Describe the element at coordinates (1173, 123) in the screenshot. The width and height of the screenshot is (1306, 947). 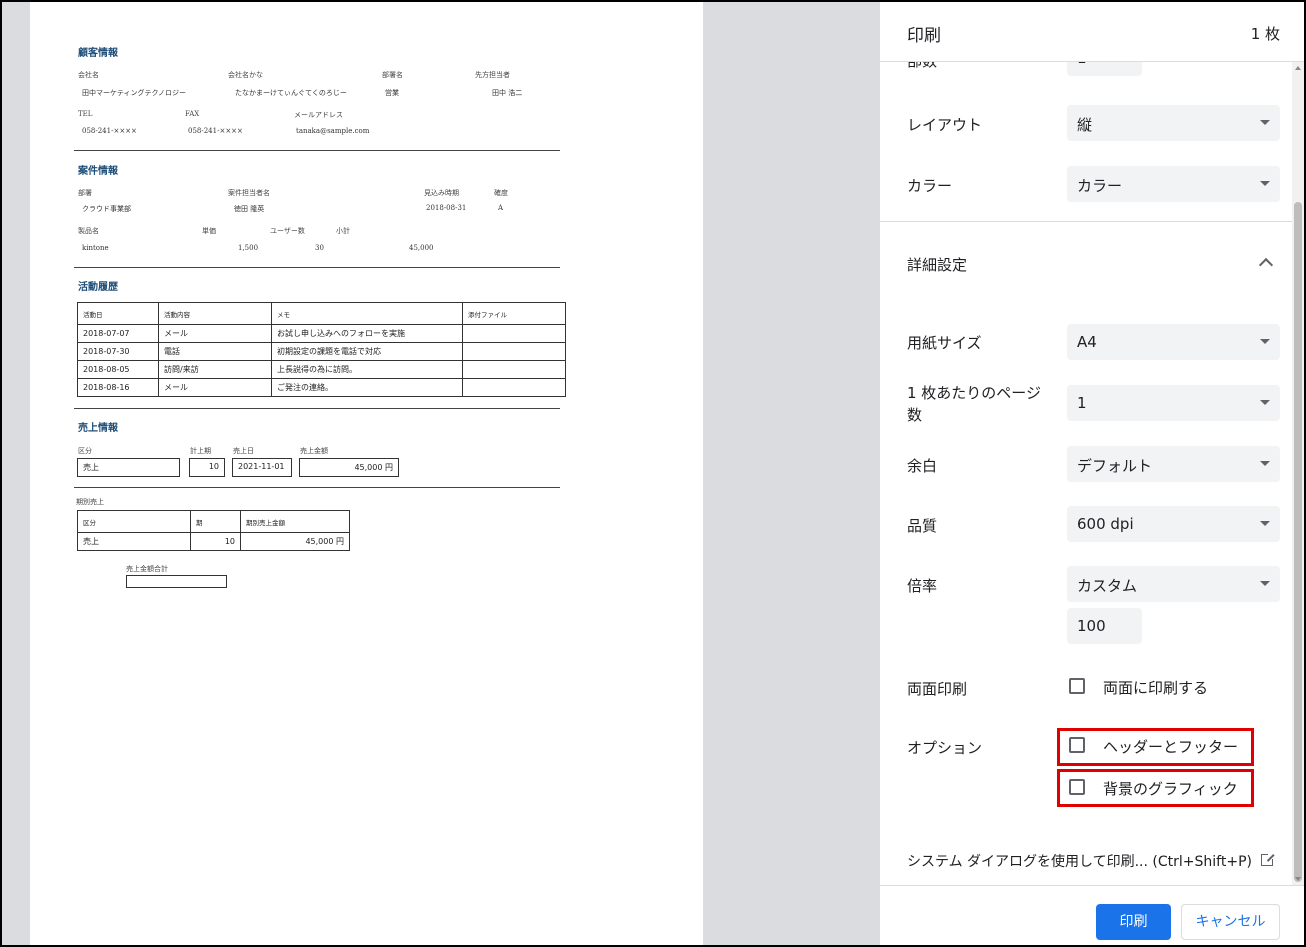
I see `layout-select: 縦` at that location.